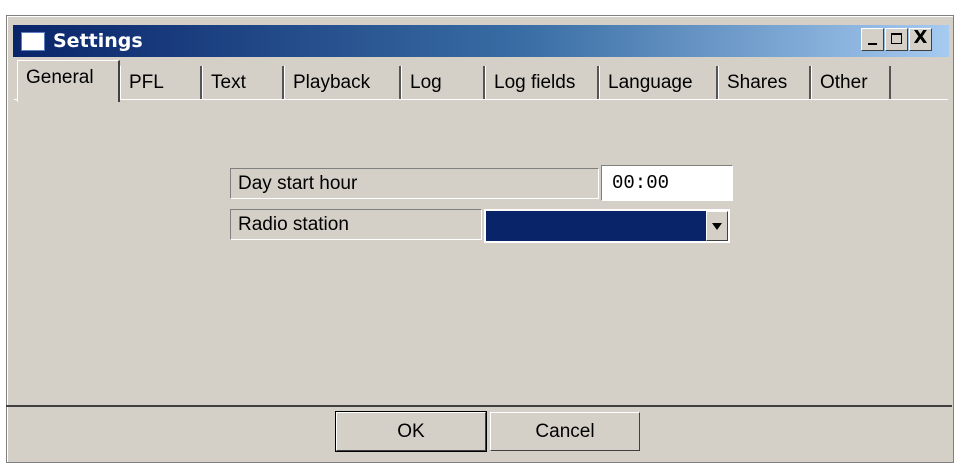 This screenshot has height=469, width=958. What do you see at coordinates (443, 83) in the screenshot?
I see `tab-log: Log` at bounding box center [443, 83].